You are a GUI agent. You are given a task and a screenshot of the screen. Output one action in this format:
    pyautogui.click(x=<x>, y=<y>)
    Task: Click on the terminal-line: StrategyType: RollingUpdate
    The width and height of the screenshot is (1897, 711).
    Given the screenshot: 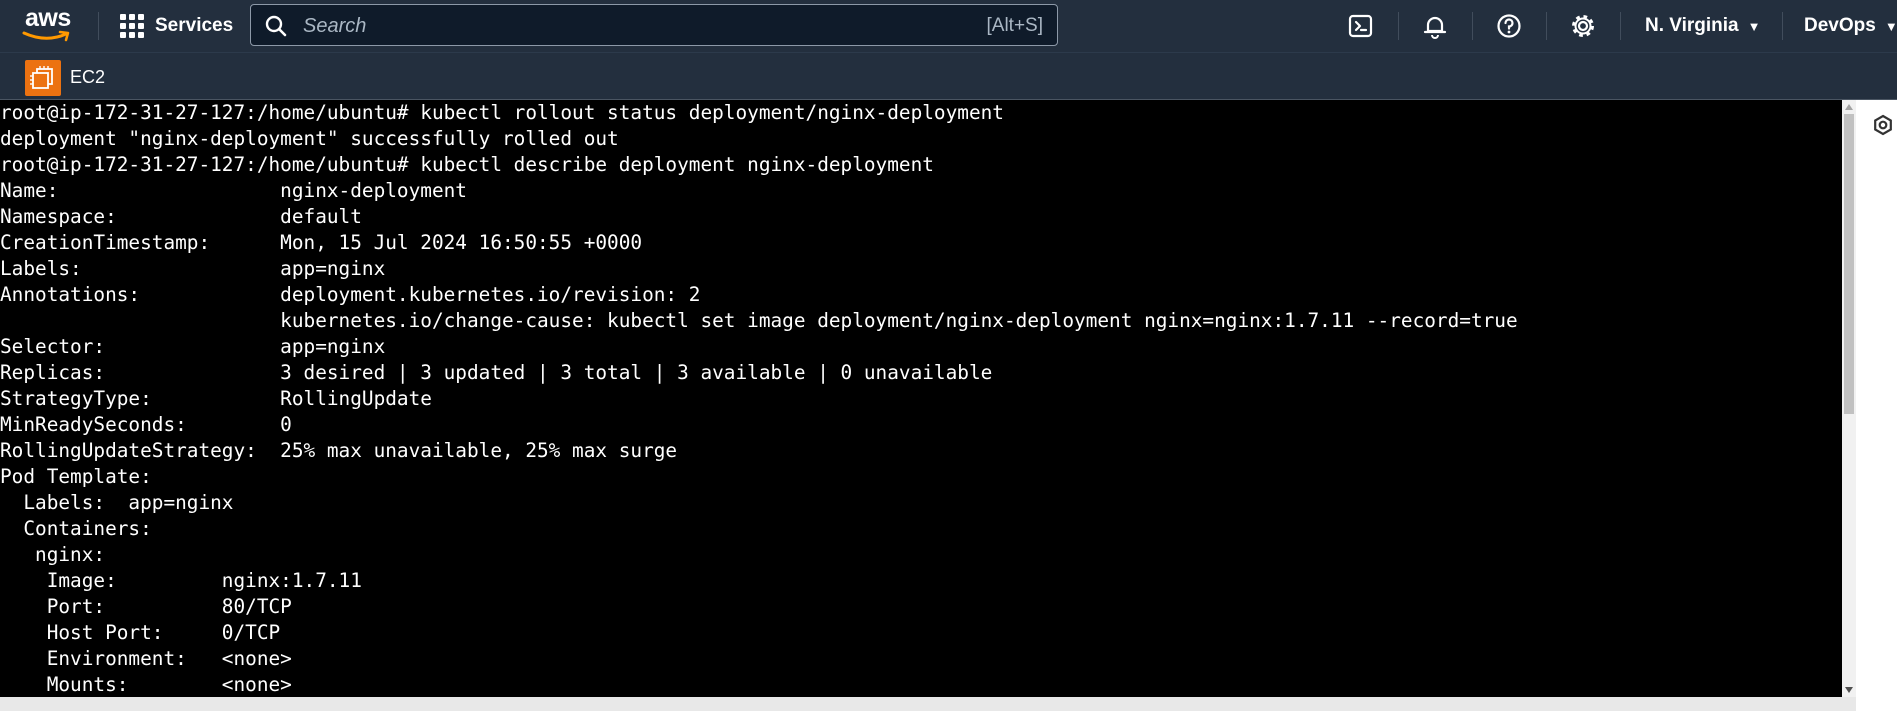 What is the action you would take?
    pyautogui.click(x=216, y=398)
    